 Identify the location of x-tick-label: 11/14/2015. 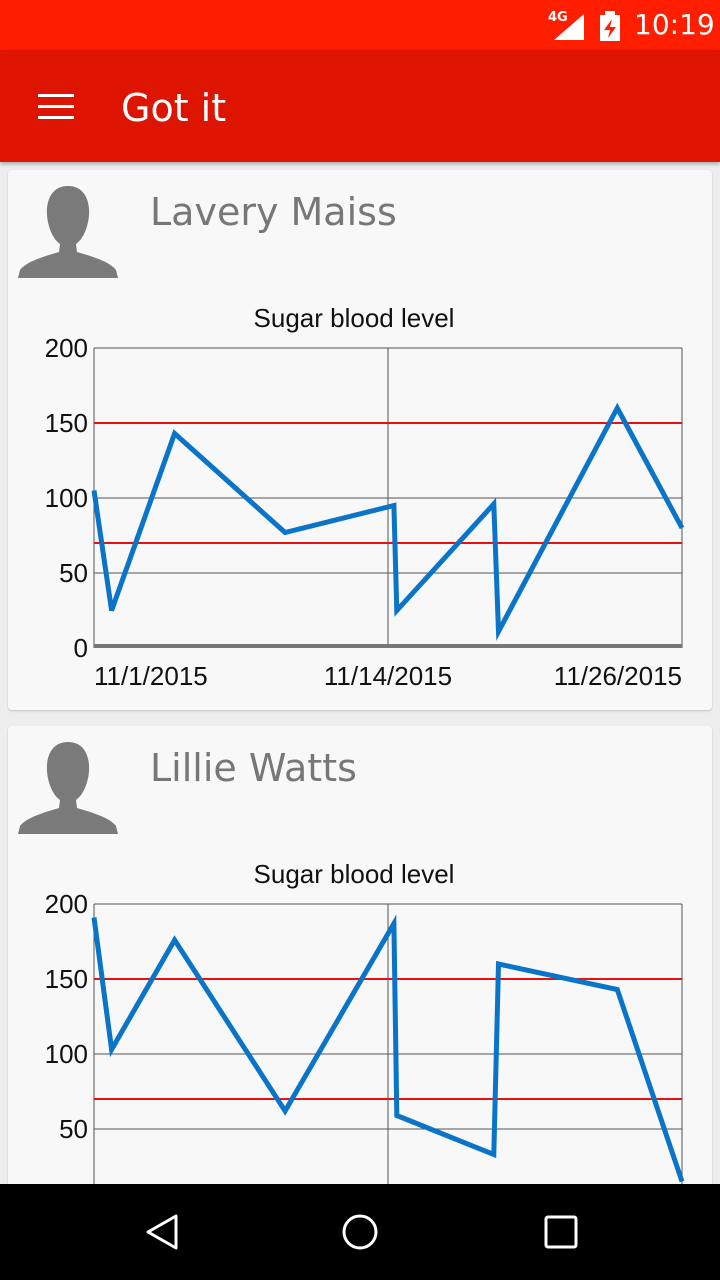
(388, 676).